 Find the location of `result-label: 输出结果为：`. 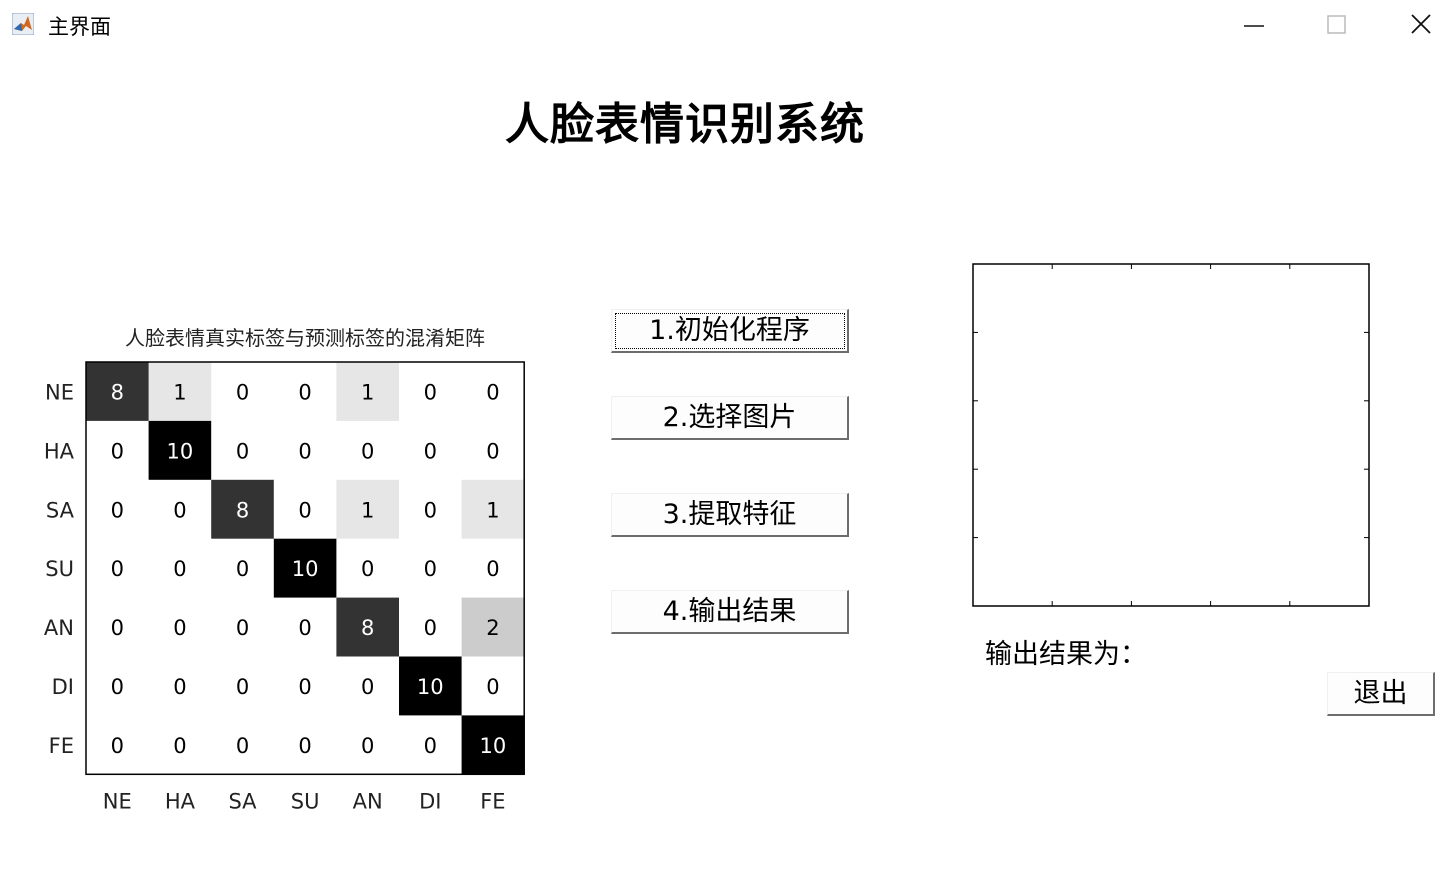

result-label: 输出结果为： is located at coordinates (1066, 654).